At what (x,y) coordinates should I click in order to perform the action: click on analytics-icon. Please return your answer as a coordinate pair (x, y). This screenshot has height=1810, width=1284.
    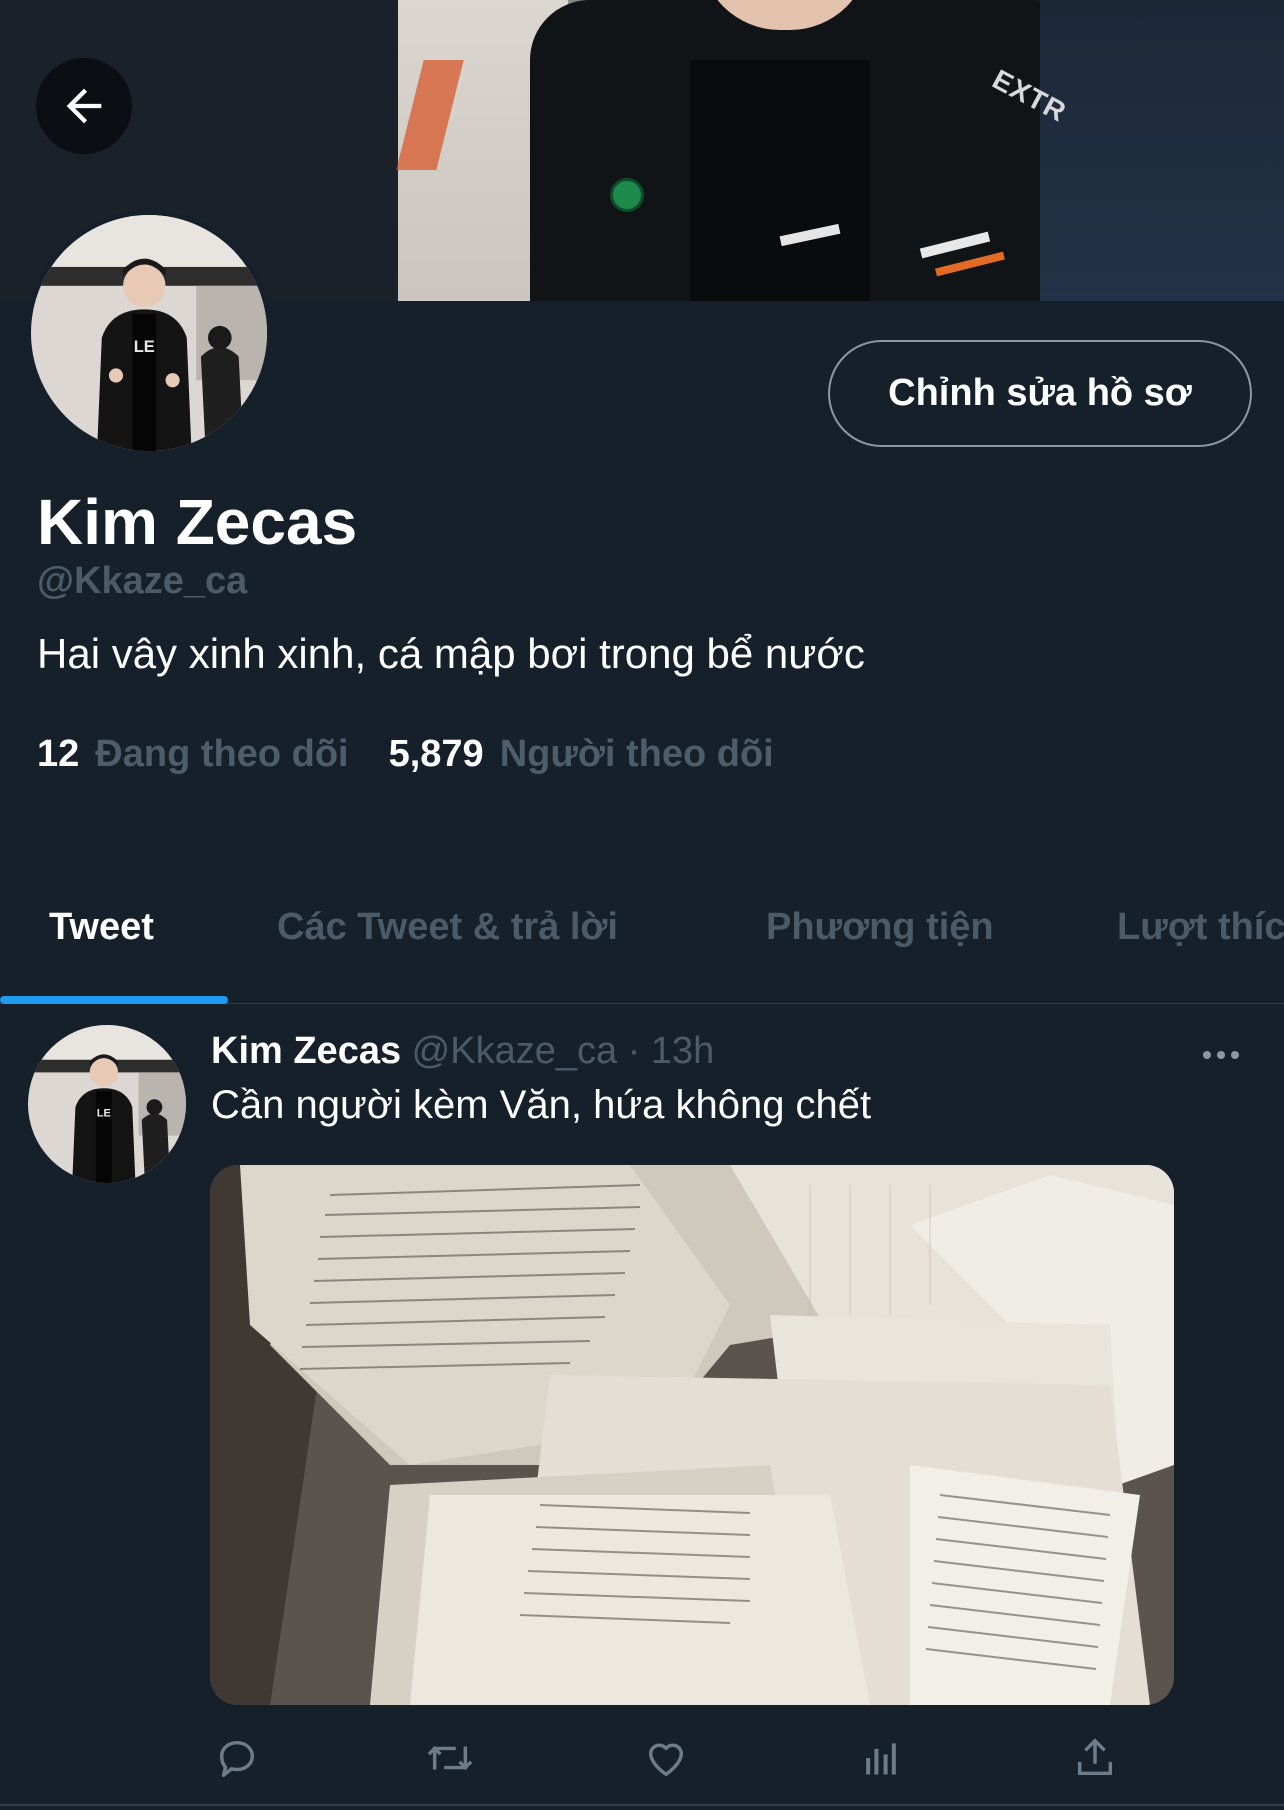
    Looking at the image, I should click on (881, 1759).